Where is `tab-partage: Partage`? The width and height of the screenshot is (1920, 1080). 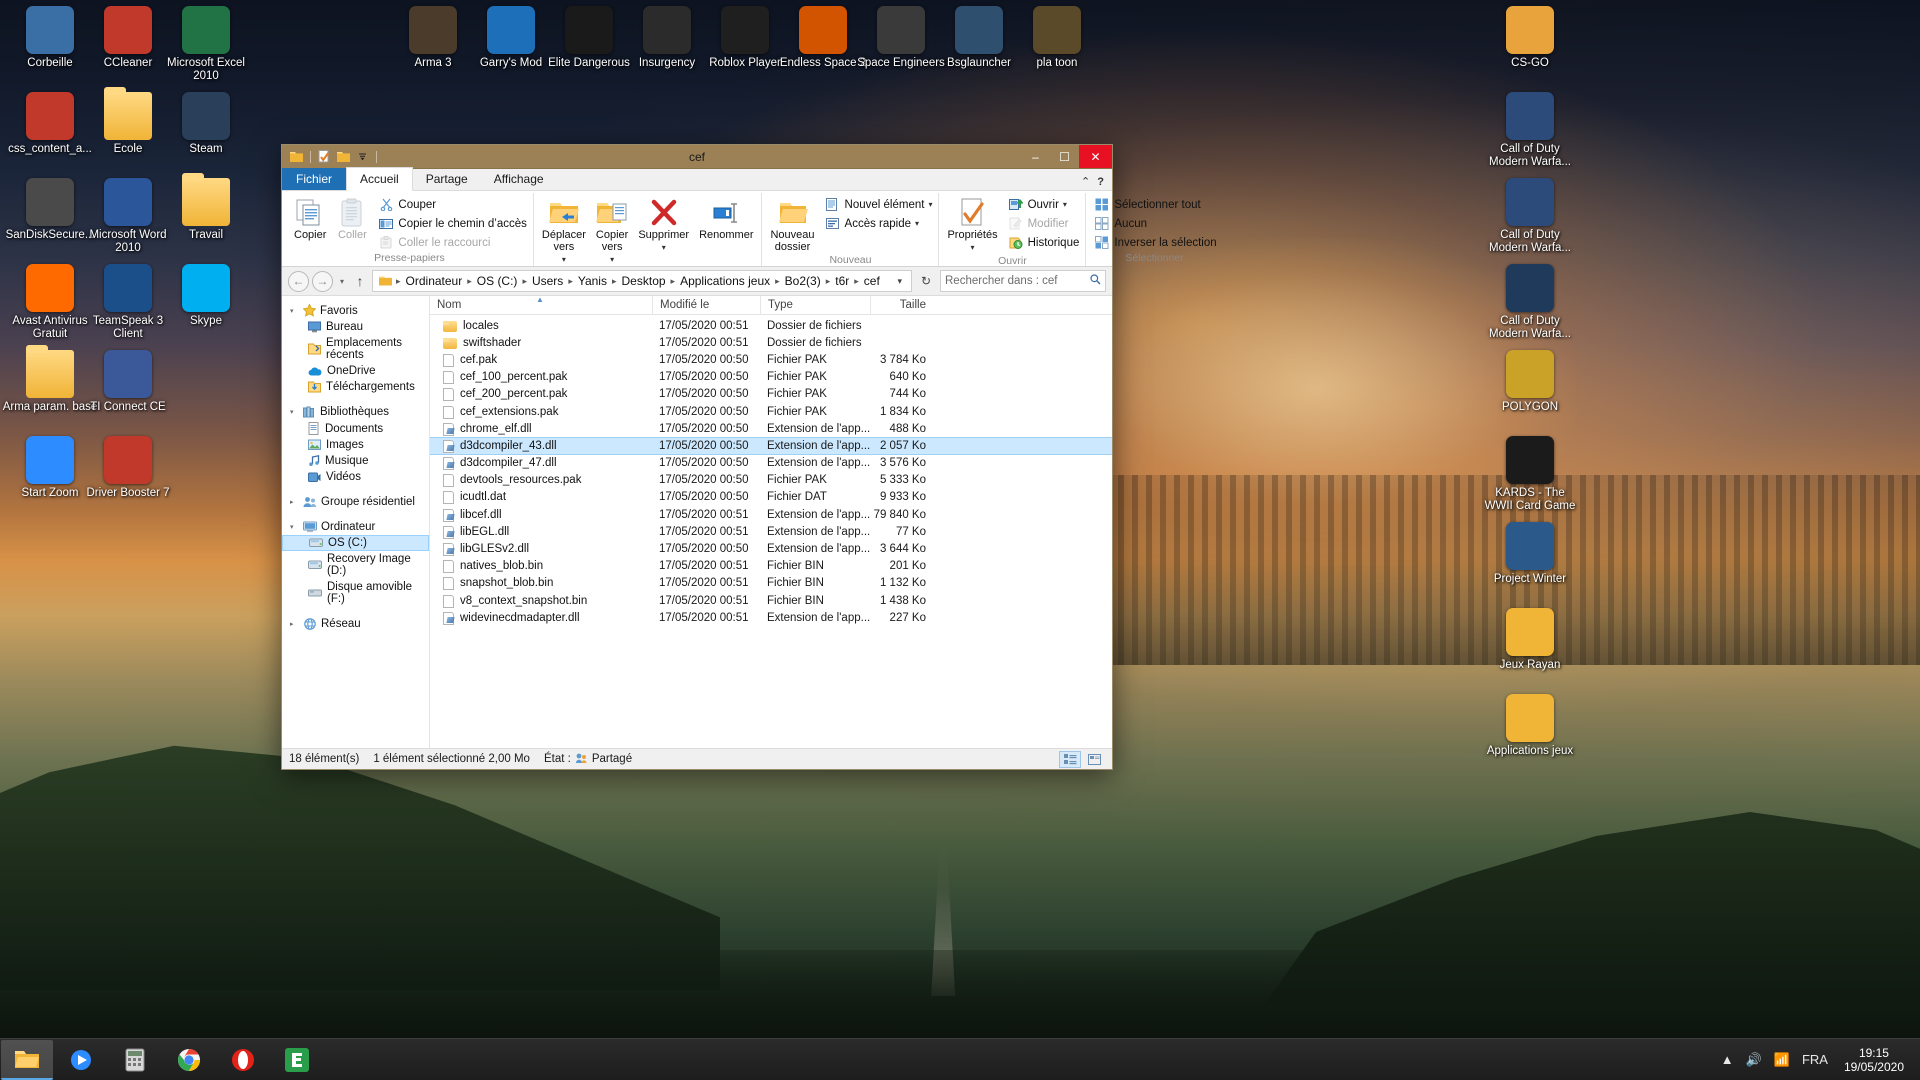 tab-partage: Partage is located at coordinates (447, 179).